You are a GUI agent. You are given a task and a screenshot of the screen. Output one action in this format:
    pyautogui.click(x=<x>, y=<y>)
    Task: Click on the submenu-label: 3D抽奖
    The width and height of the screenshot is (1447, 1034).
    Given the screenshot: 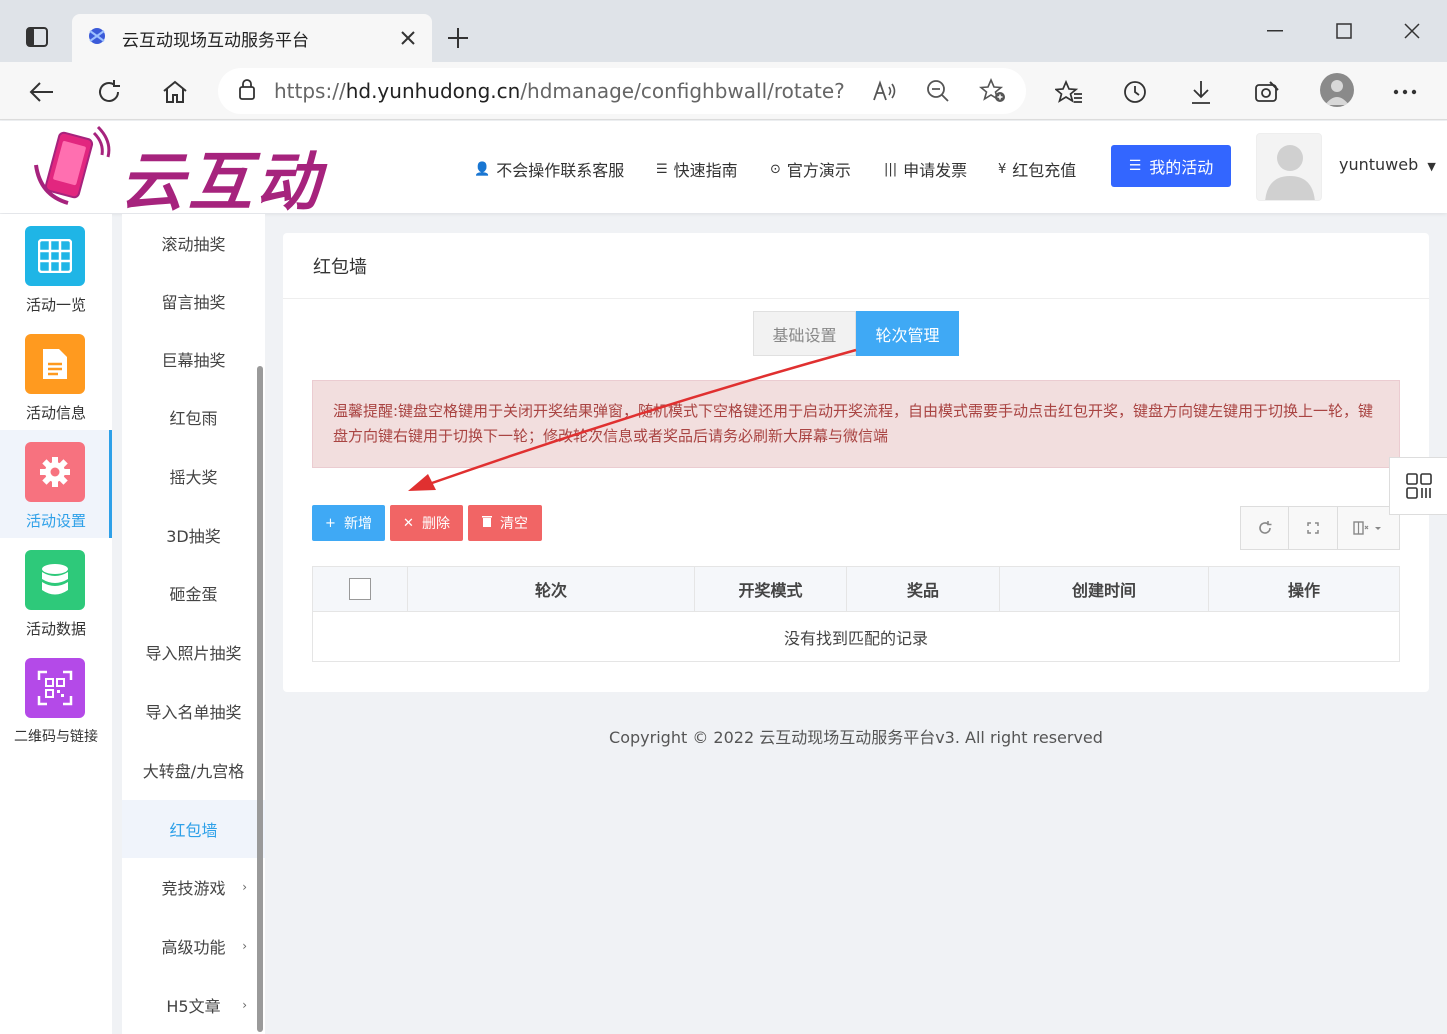 What is the action you would take?
    pyautogui.click(x=193, y=536)
    